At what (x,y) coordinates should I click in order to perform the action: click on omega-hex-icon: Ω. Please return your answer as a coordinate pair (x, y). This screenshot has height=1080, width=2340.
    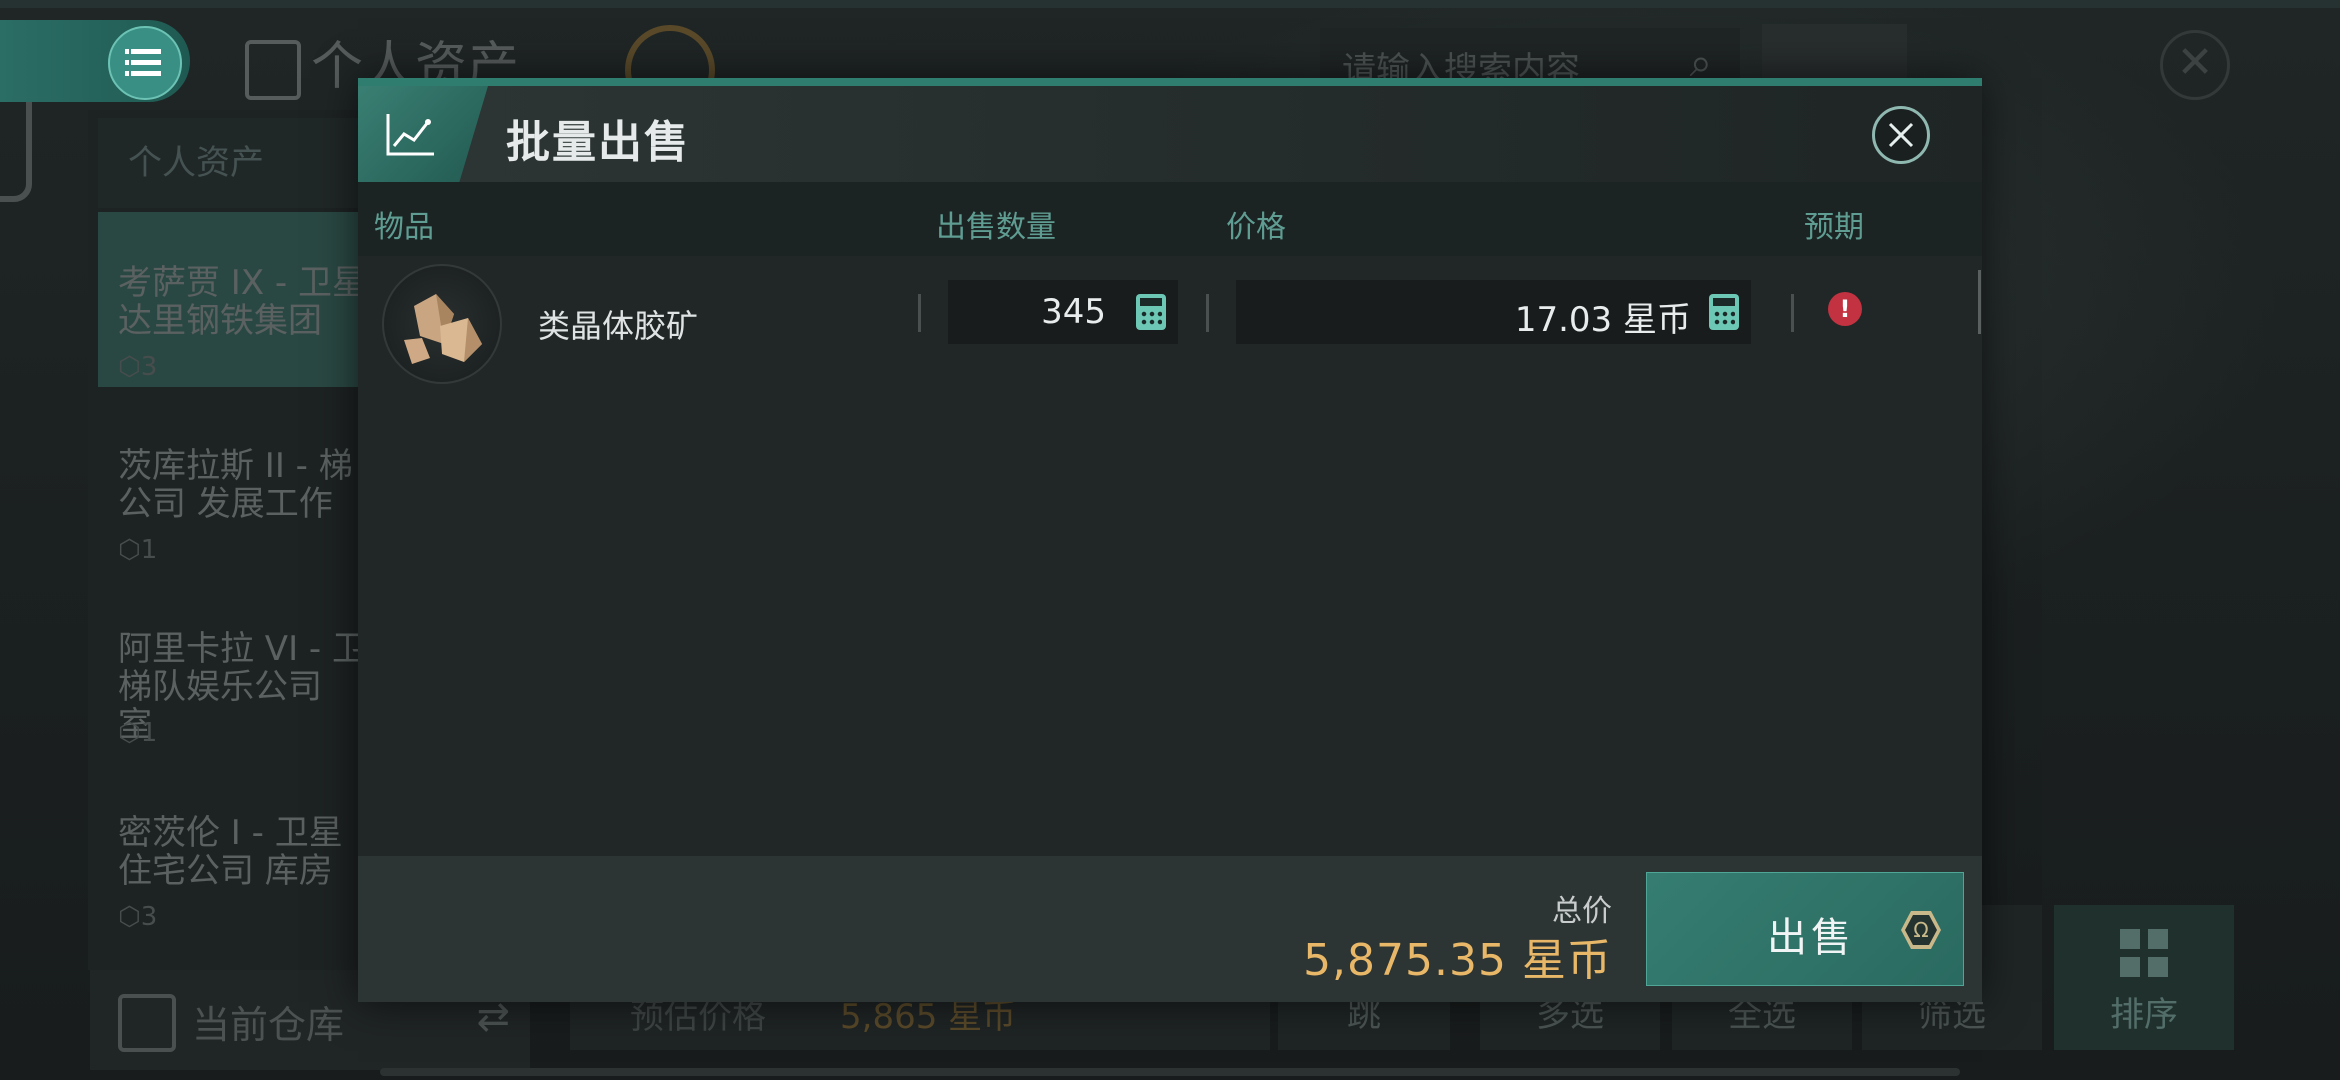
    Looking at the image, I should click on (1921, 930).